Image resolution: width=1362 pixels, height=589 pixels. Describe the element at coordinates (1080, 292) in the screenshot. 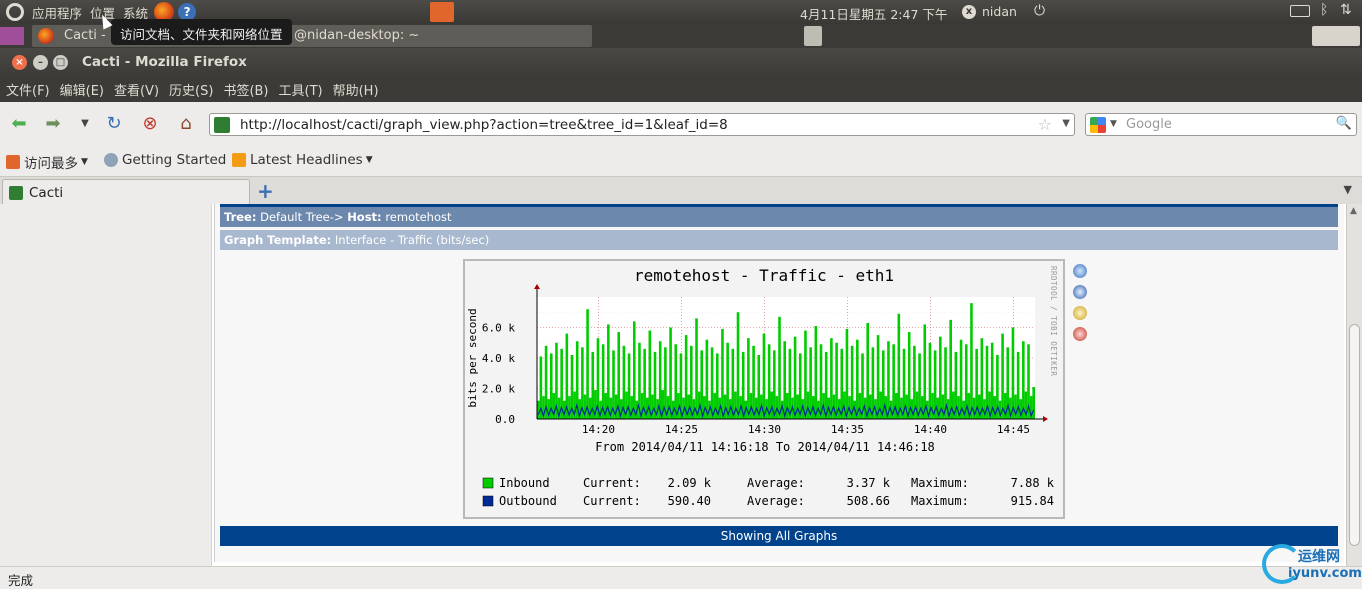

I see `export-icon` at that location.